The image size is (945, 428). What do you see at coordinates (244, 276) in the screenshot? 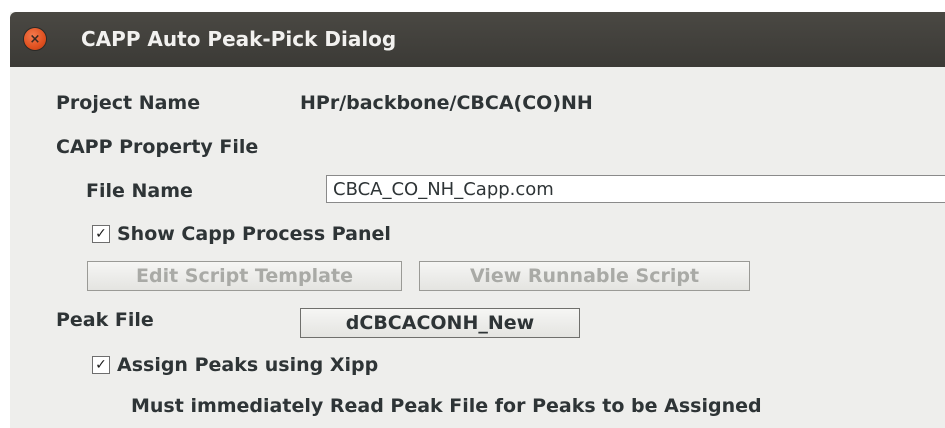
I see `edit-script-template-button: Edit Script Template` at bounding box center [244, 276].